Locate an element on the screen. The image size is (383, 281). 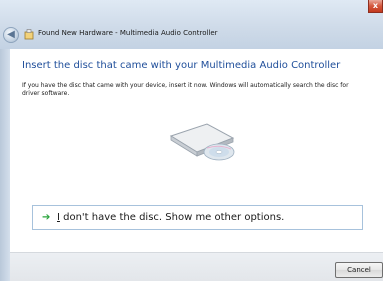
close-button: x is located at coordinates (375, 6).